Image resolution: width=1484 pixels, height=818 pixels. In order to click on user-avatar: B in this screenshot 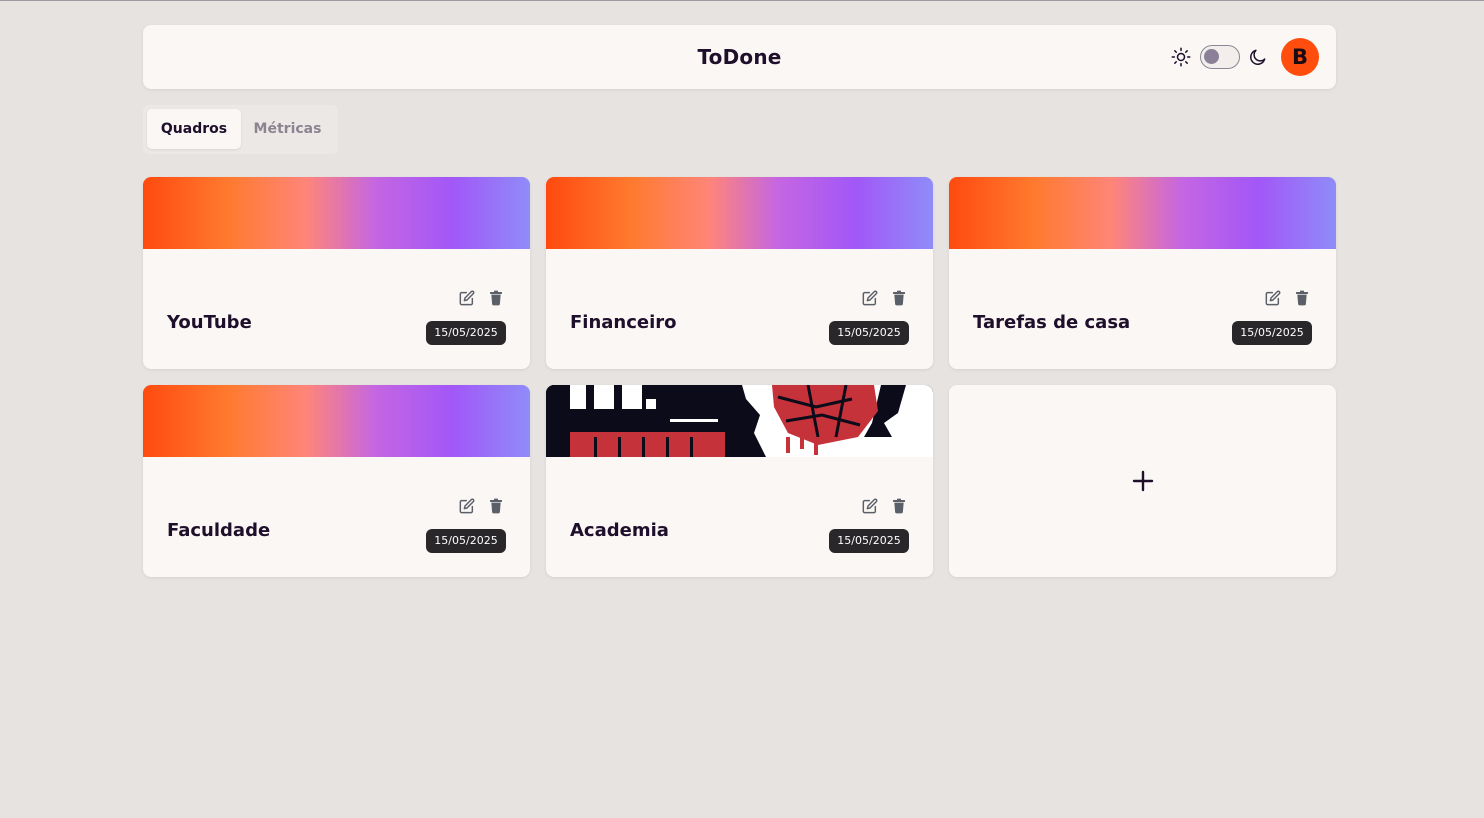, I will do `click(1300, 57)`.